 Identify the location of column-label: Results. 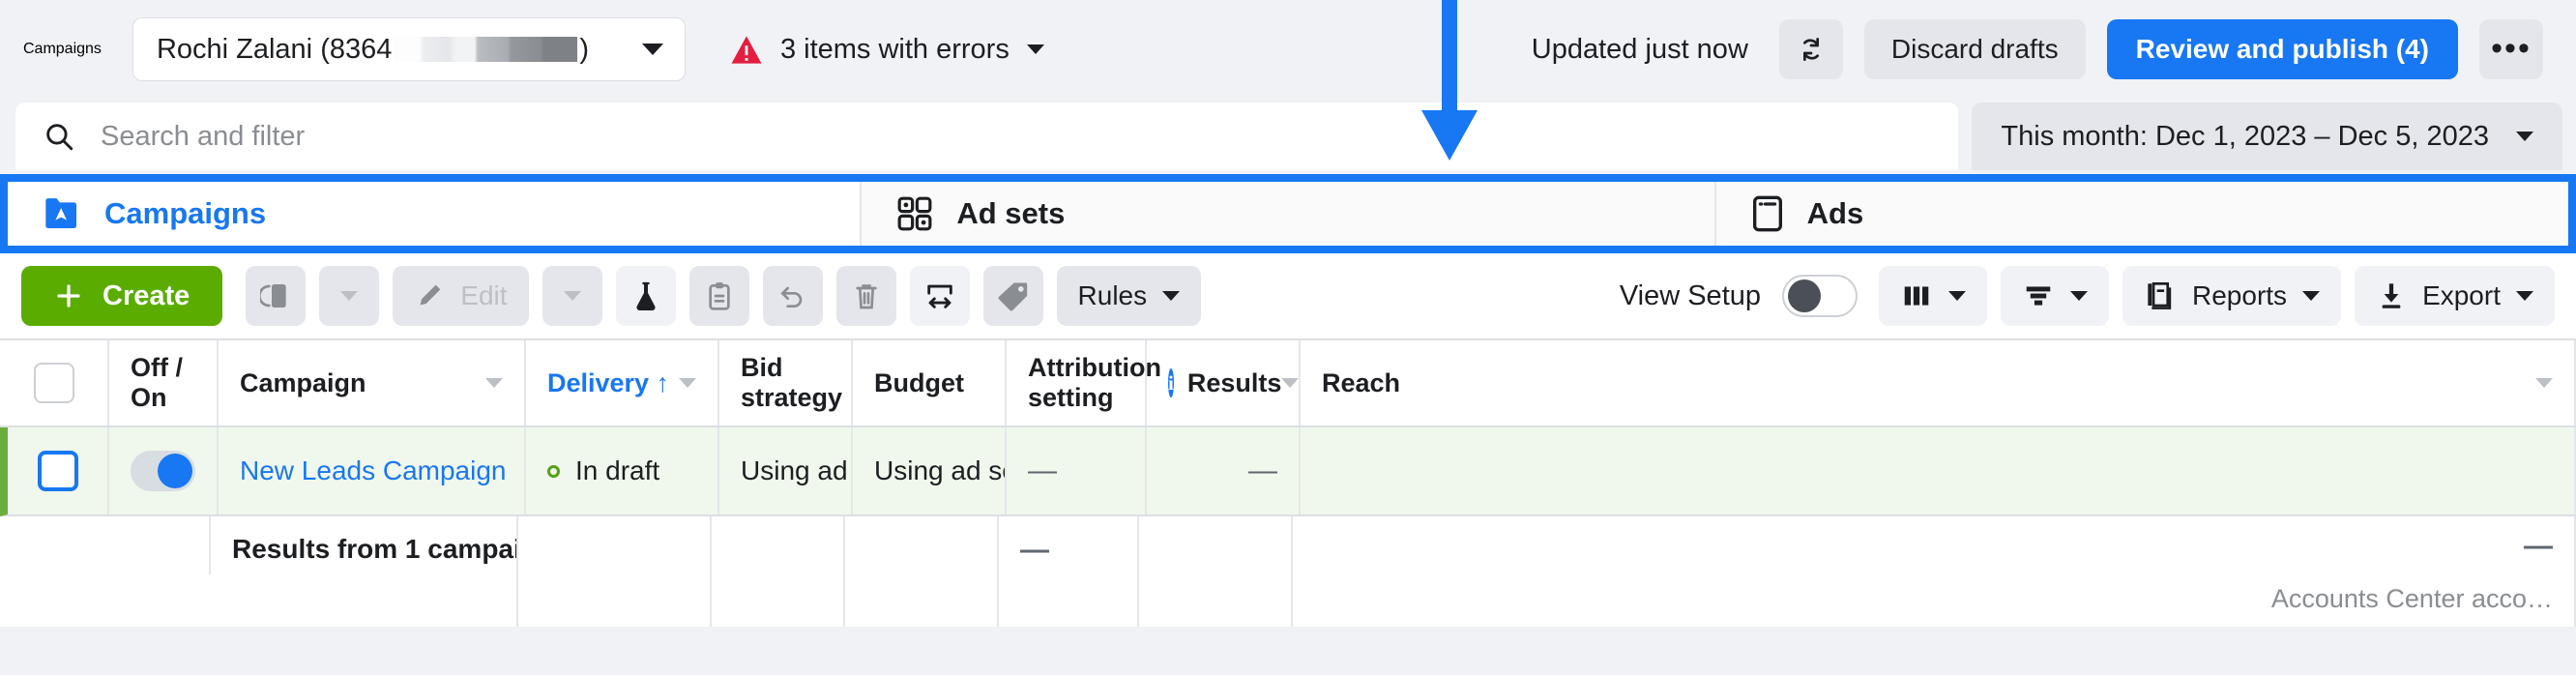
(1234, 382).